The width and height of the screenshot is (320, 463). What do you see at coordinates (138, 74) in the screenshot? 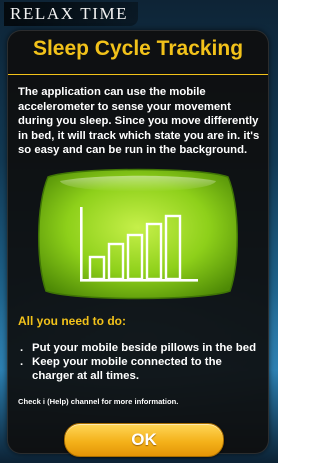
I see `title-divider` at bounding box center [138, 74].